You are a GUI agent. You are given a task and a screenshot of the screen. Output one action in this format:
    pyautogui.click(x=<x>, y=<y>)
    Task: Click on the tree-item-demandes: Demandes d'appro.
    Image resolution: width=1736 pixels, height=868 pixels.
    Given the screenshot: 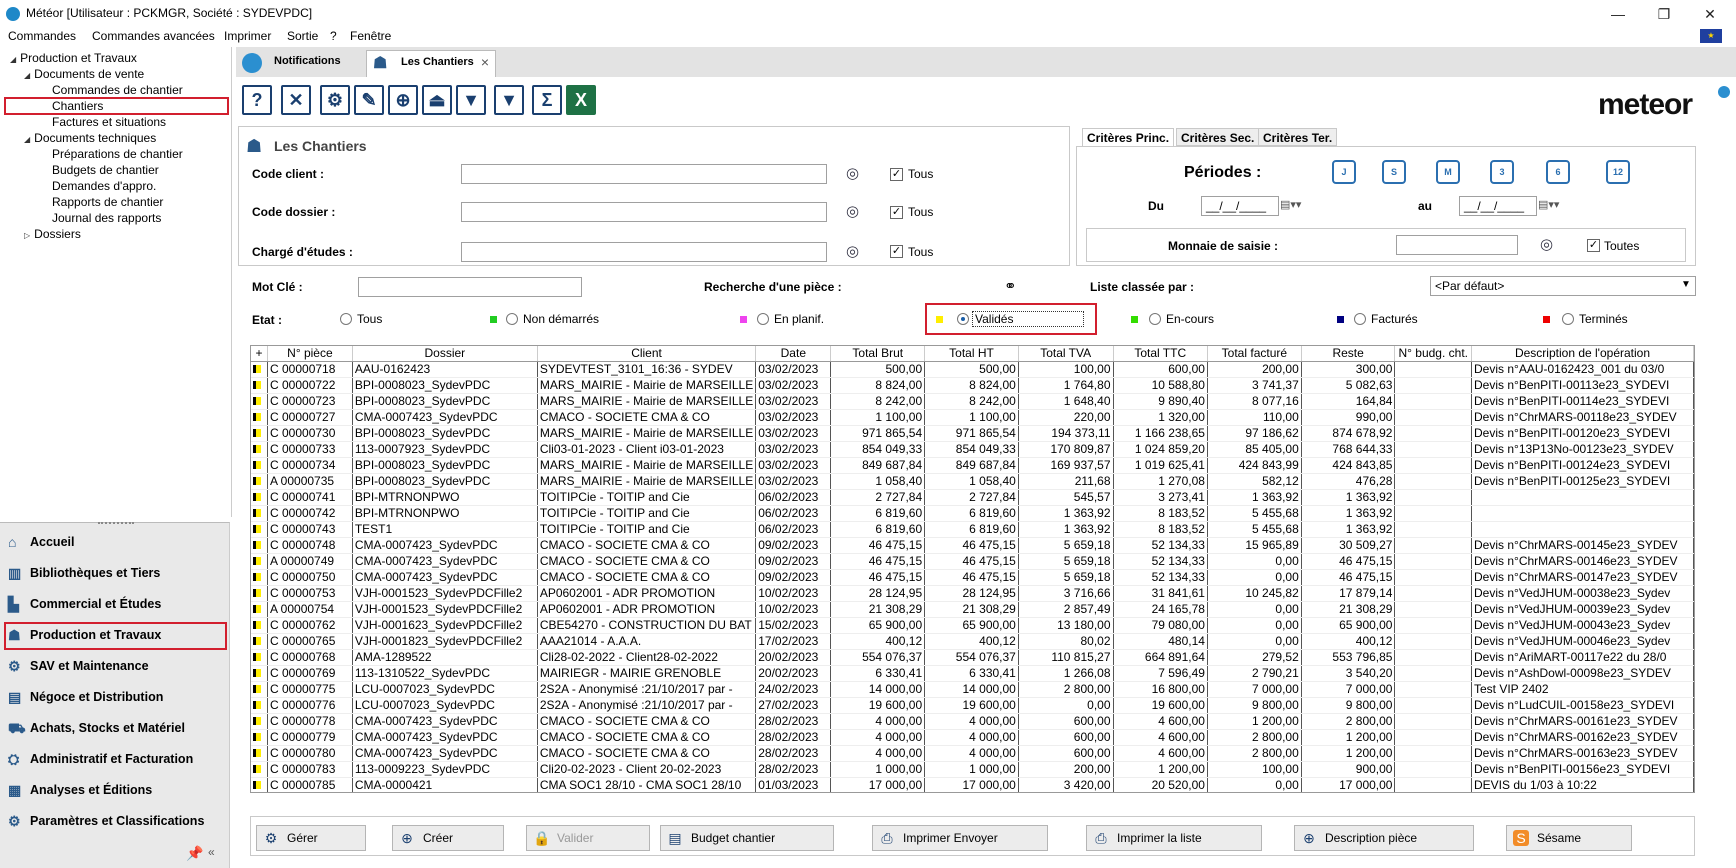 What is the action you would take?
    pyautogui.click(x=104, y=186)
    